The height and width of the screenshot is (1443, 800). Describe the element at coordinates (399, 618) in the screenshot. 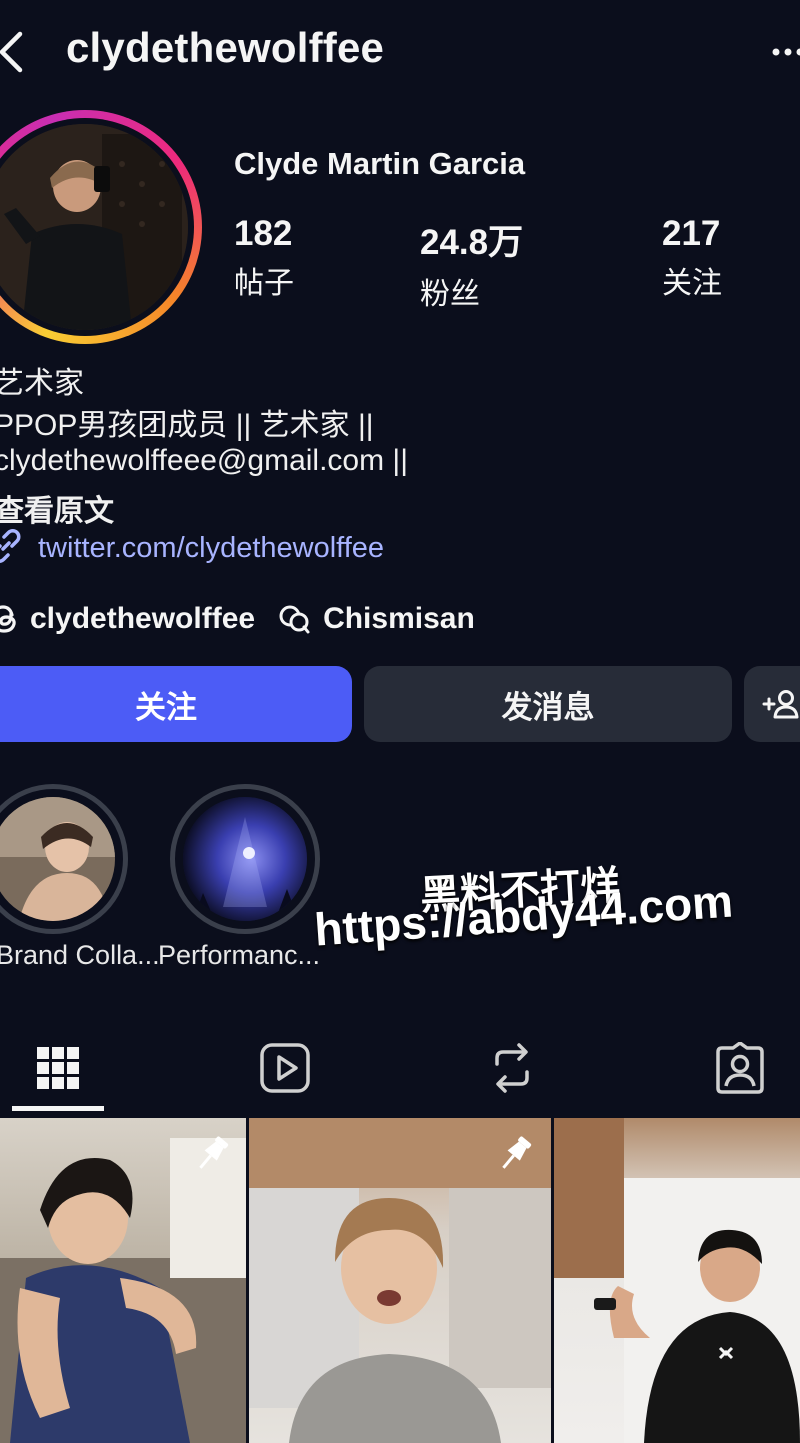

I see `channel-name: Chismisan` at that location.